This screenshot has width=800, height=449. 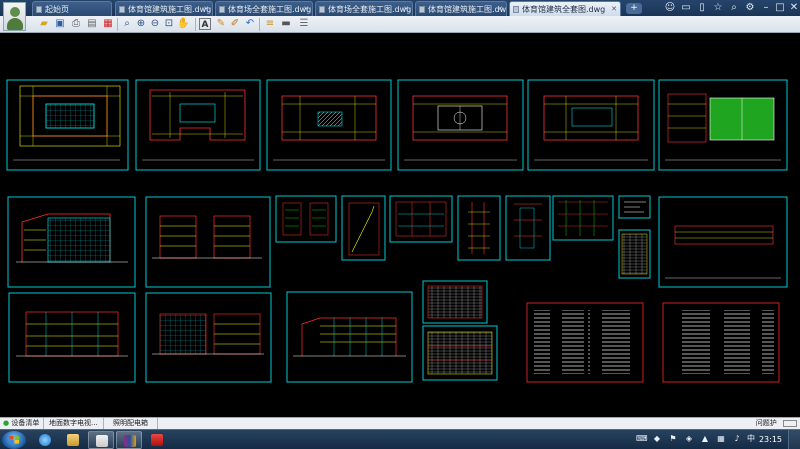 I want to click on taskbar-ie, so click(x=45, y=440).